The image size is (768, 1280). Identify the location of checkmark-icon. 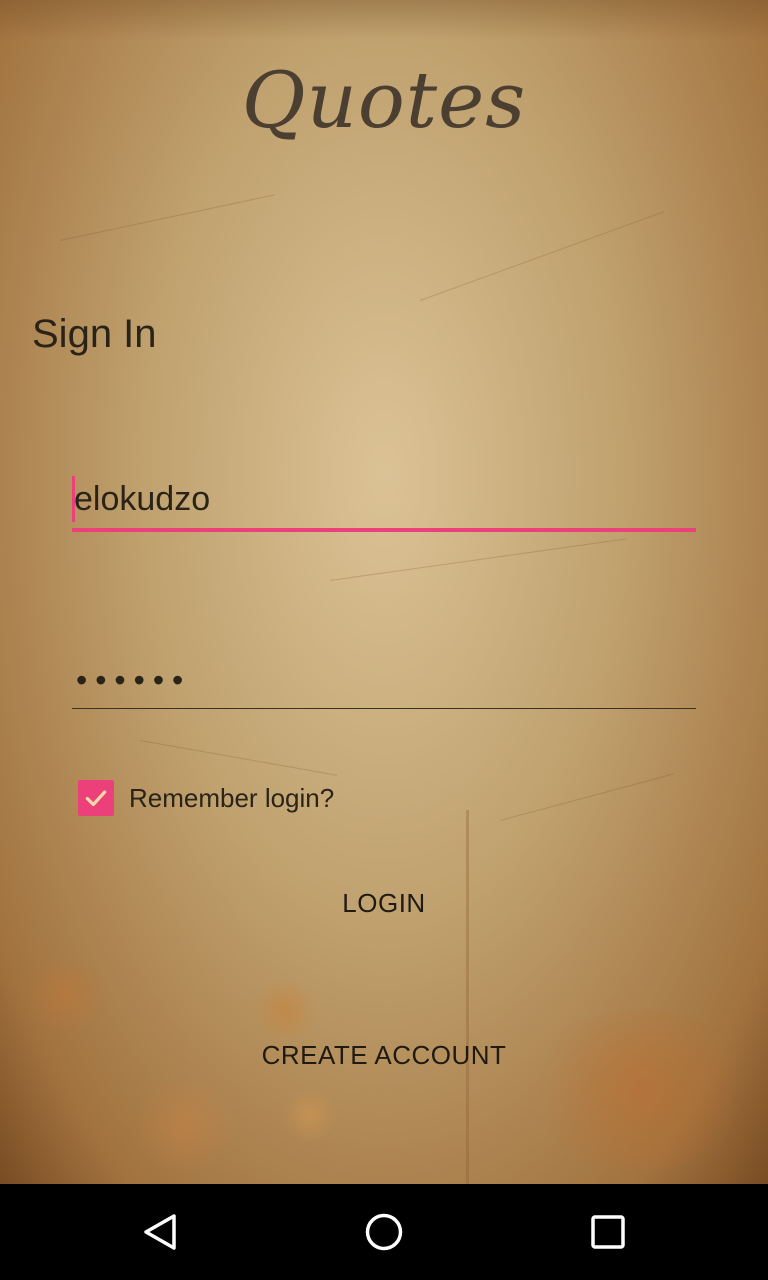
(96, 798).